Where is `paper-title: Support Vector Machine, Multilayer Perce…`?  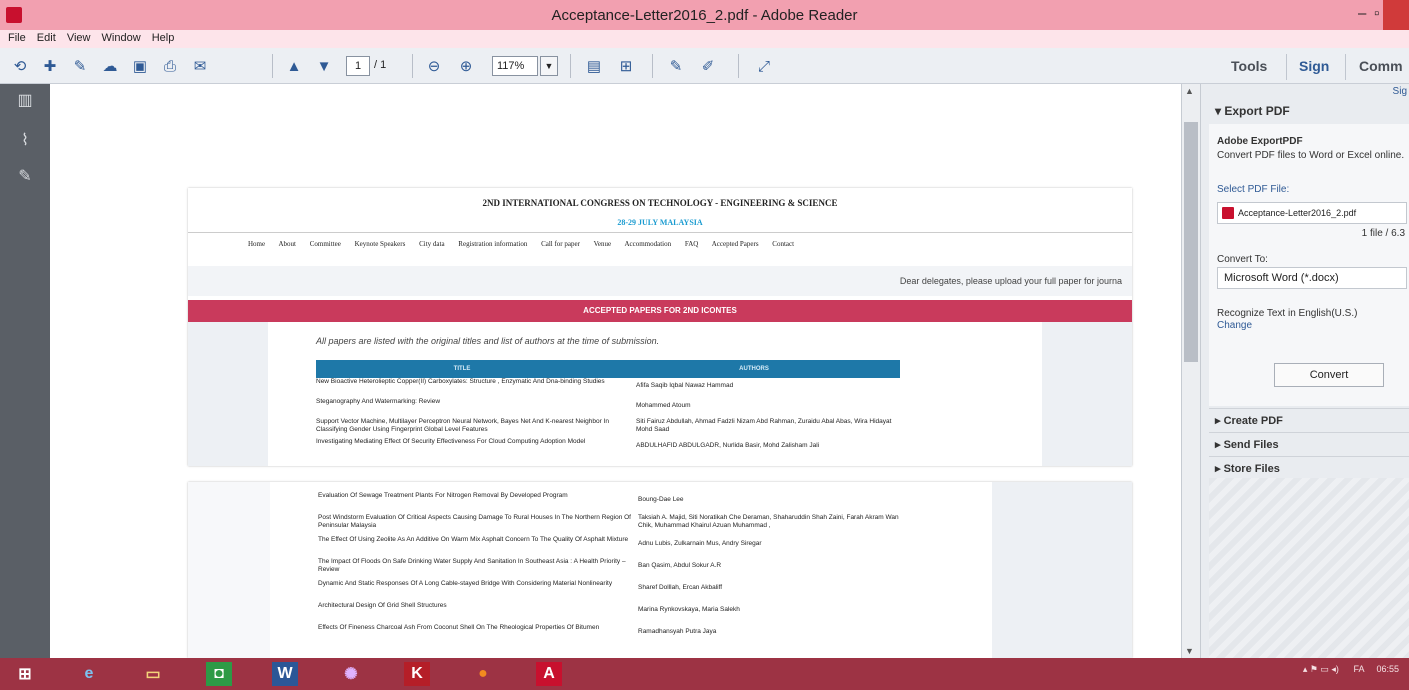
paper-title: Support Vector Machine, Multilayer Perce… is located at coordinates (463, 425).